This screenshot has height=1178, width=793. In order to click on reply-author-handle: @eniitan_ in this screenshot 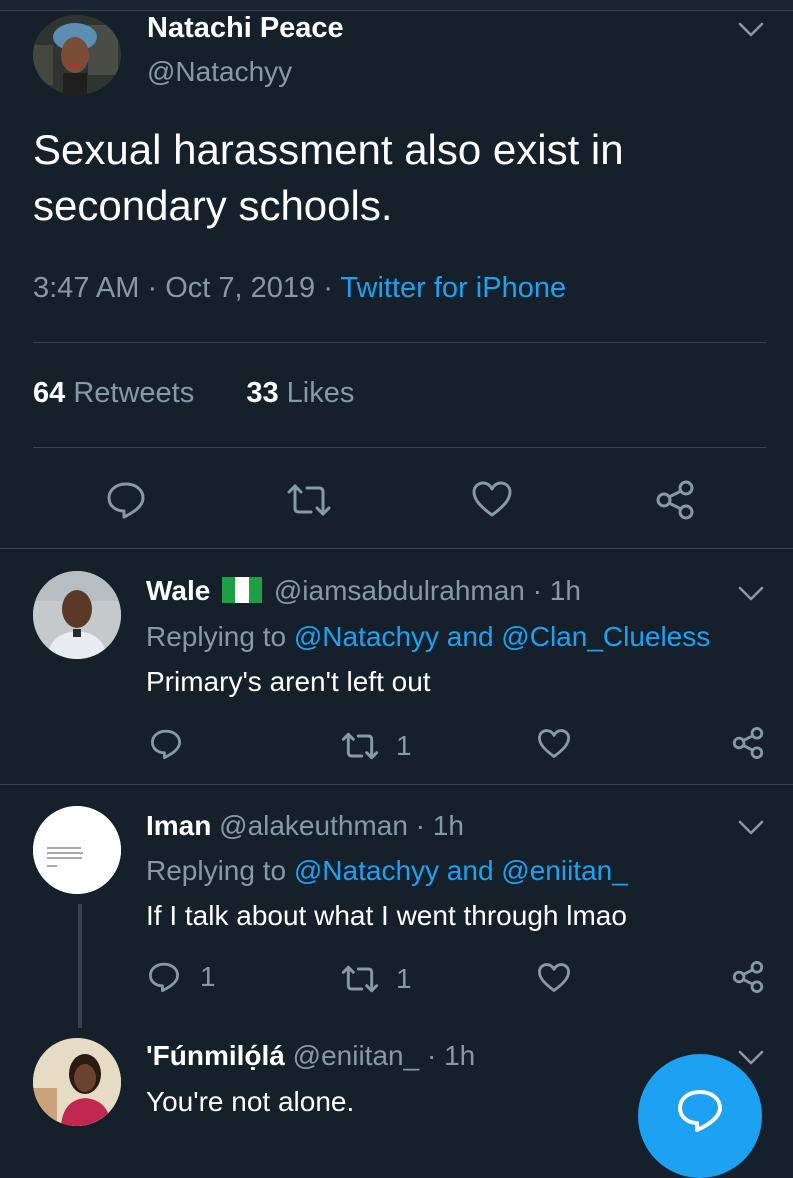, I will do `click(356, 1055)`.